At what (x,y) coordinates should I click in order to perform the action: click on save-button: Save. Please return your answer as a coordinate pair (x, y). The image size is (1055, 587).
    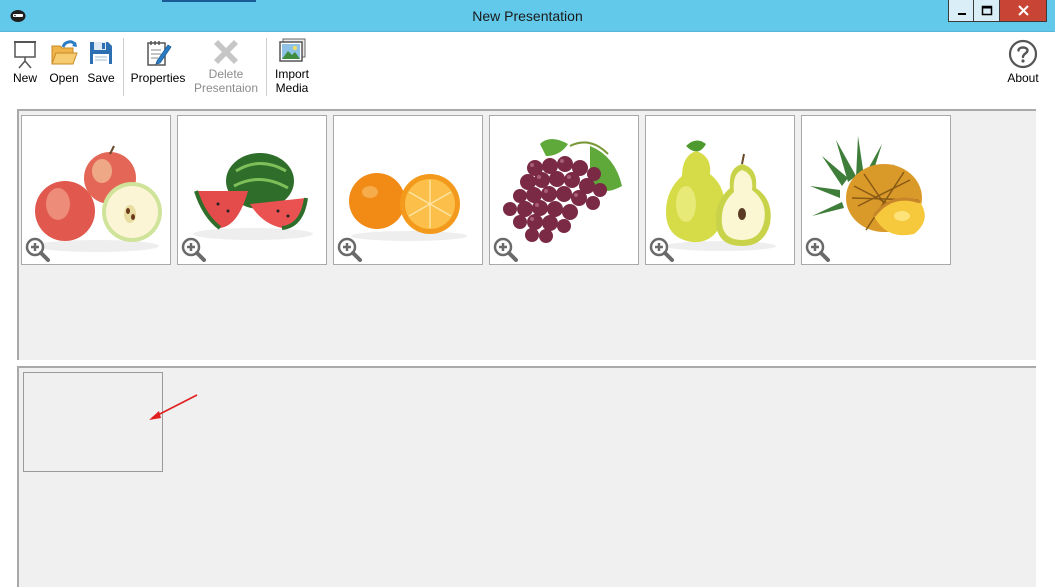
    Looking at the image, I should click on (101, 61).